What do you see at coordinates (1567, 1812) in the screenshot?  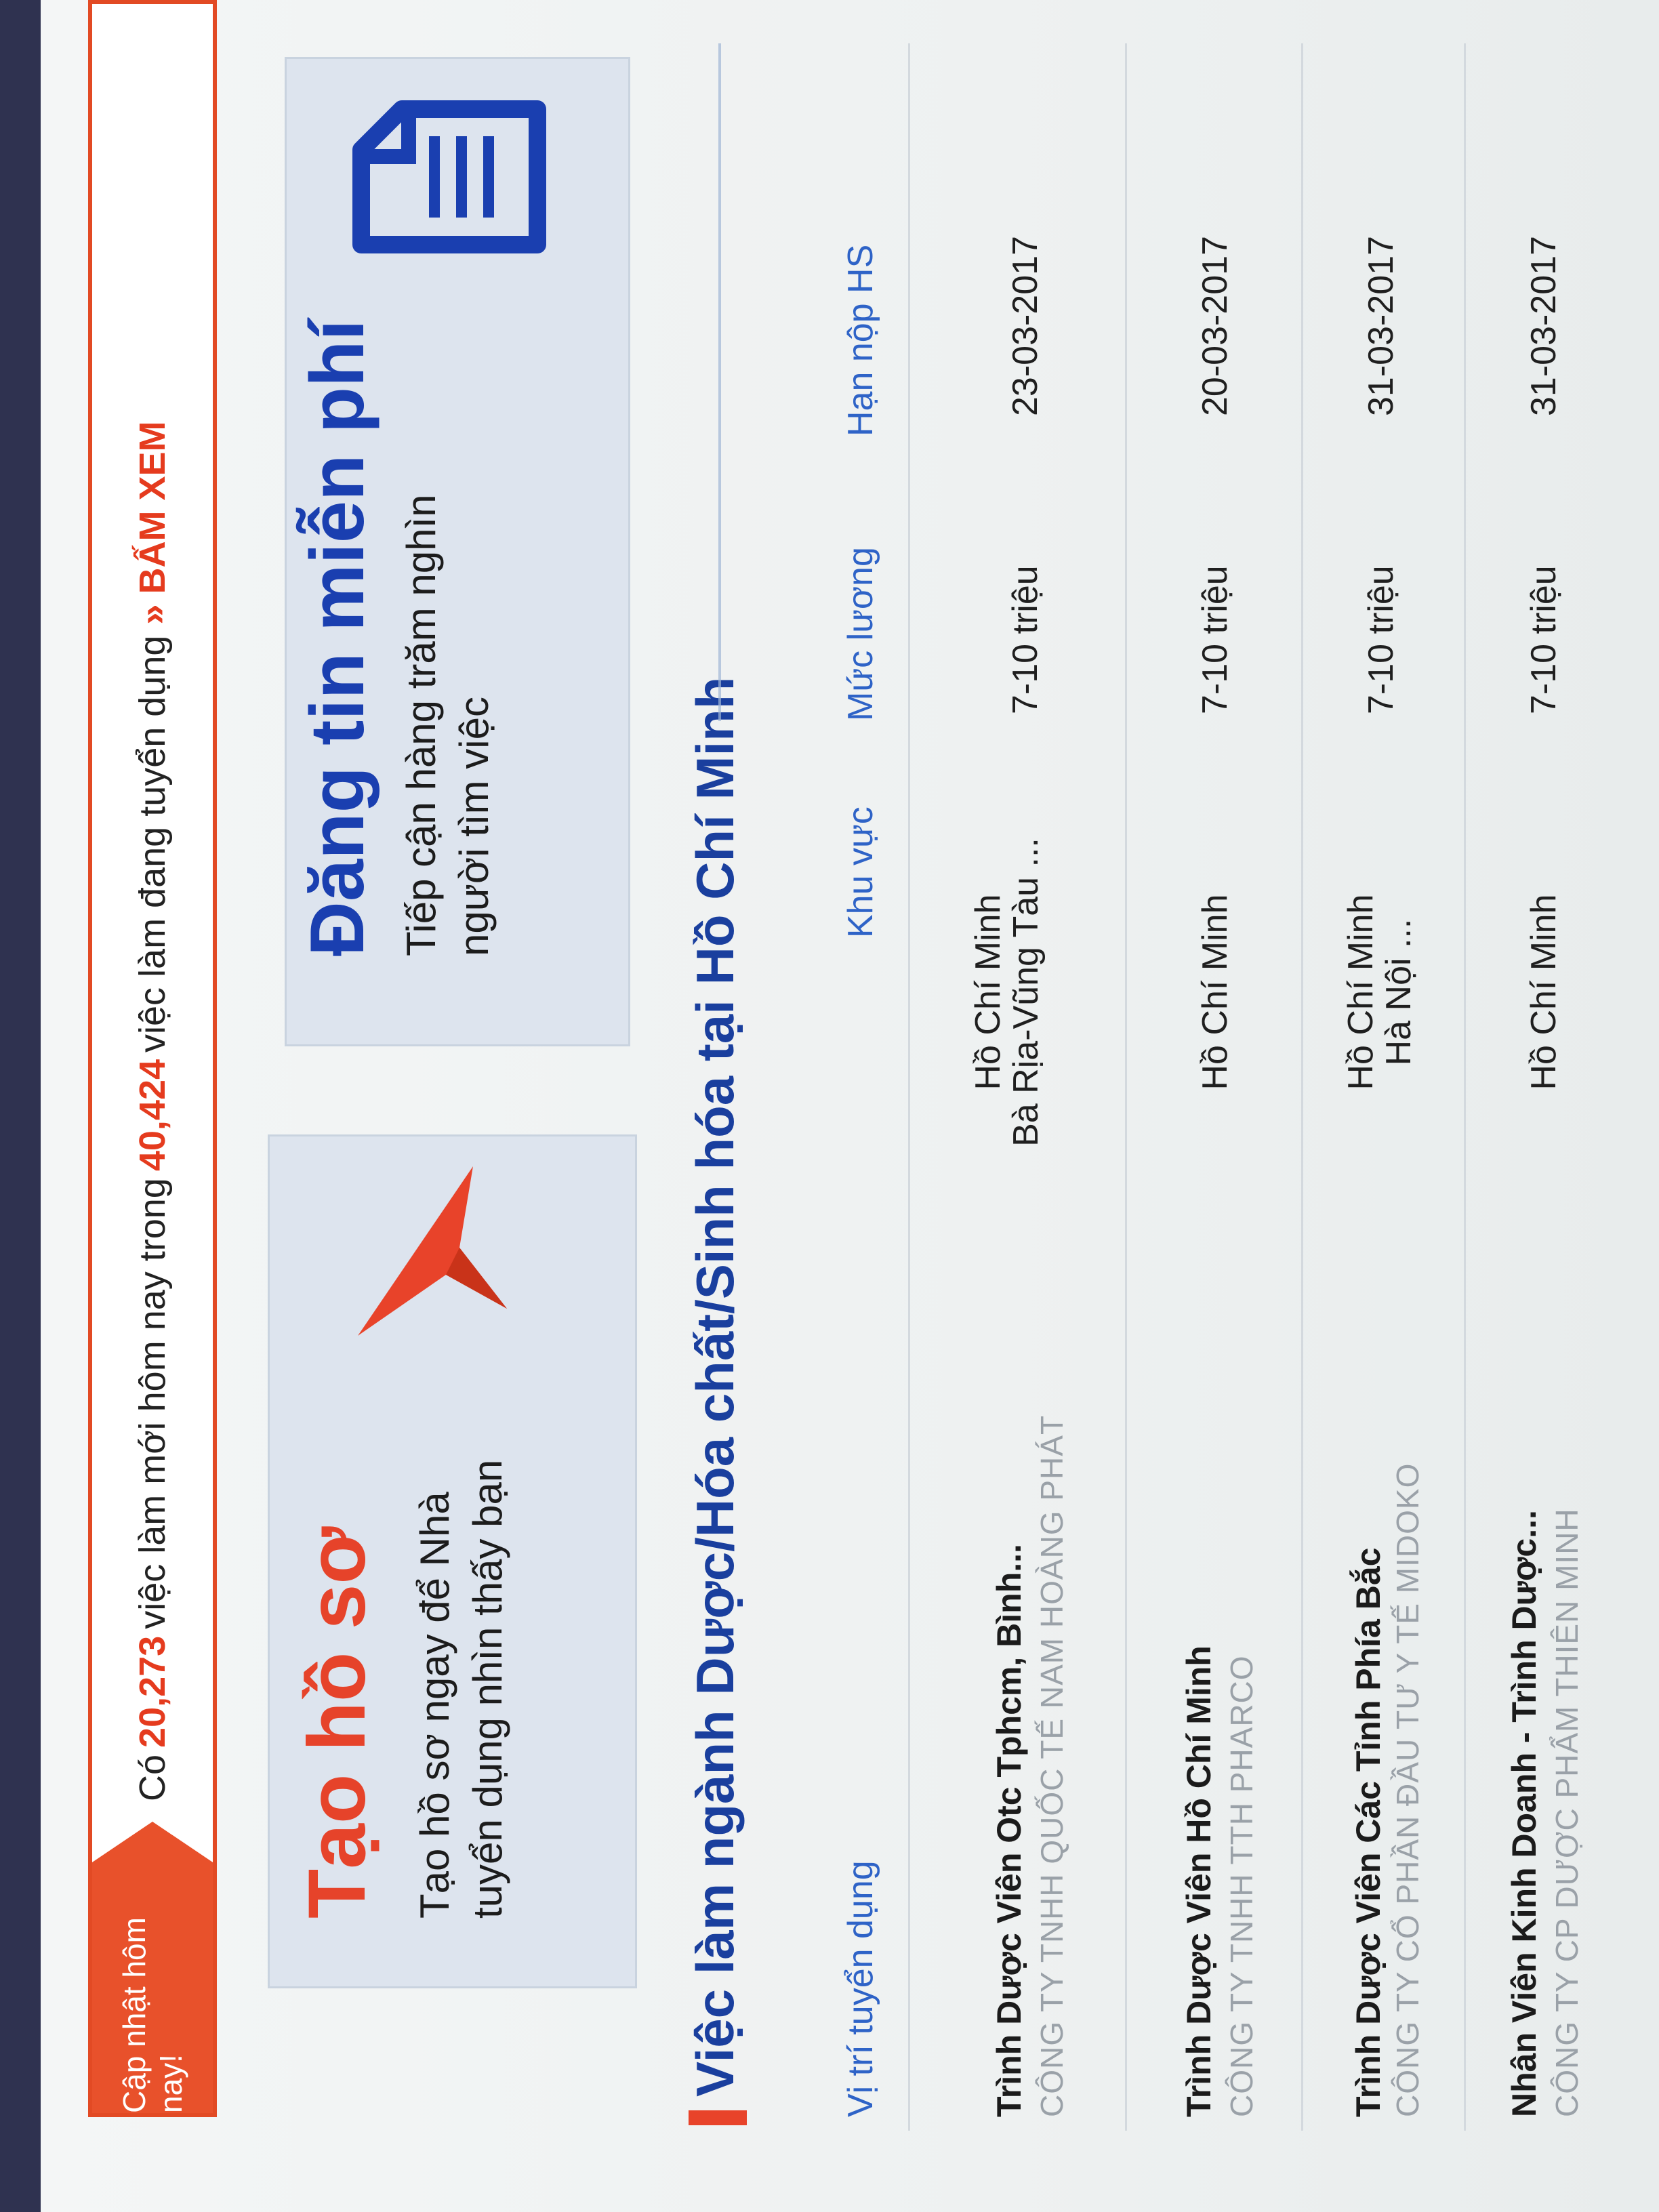 I see `job-company-link: CÔNG TY CP DƯỢC PHẨM THIÊN MINH` at bounding box center [1567, 1812].